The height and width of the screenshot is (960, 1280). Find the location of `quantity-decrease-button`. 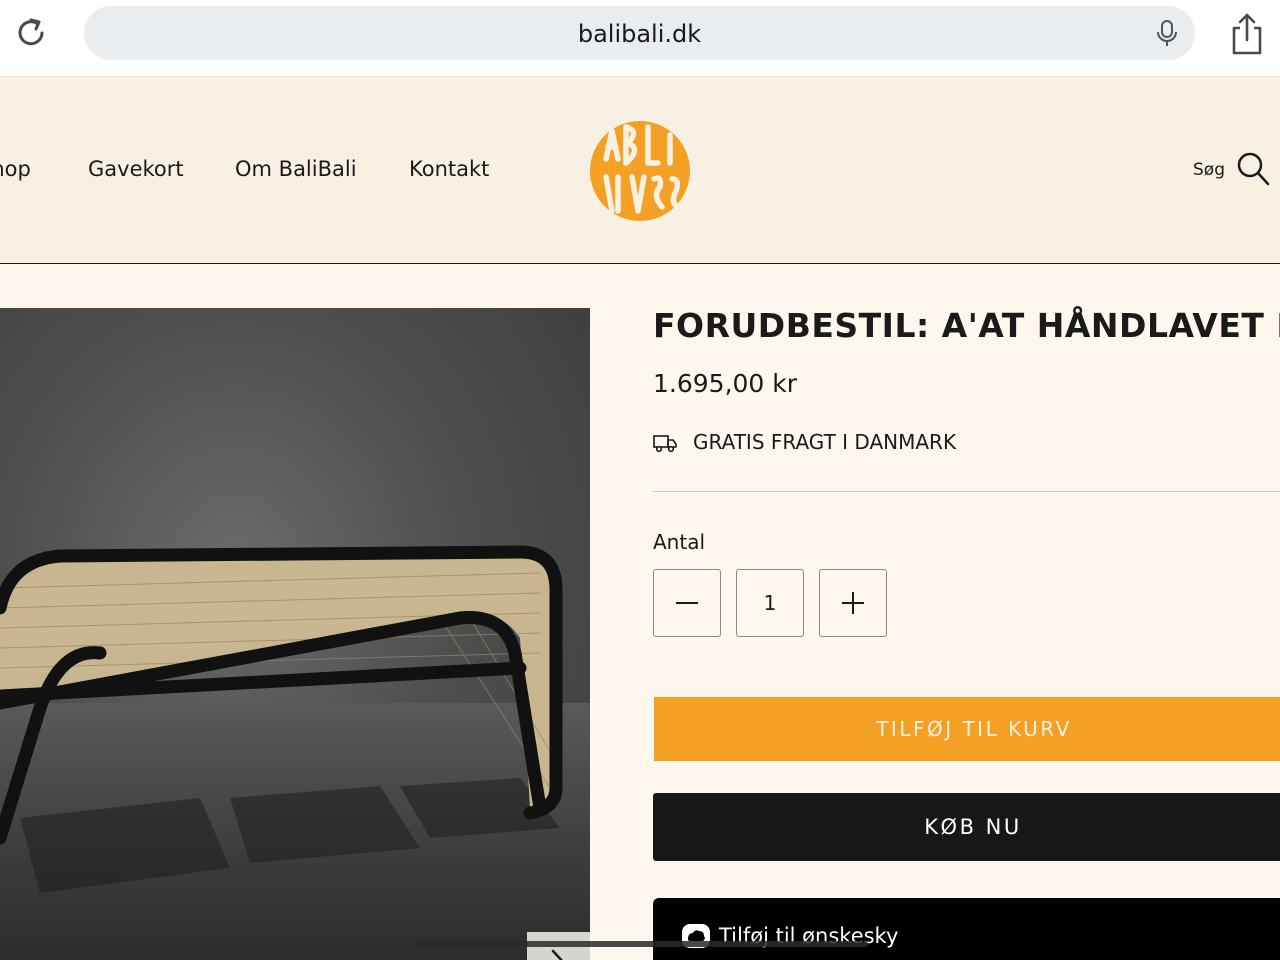

quantity-decrease-button is located at coordinates (687, 603).